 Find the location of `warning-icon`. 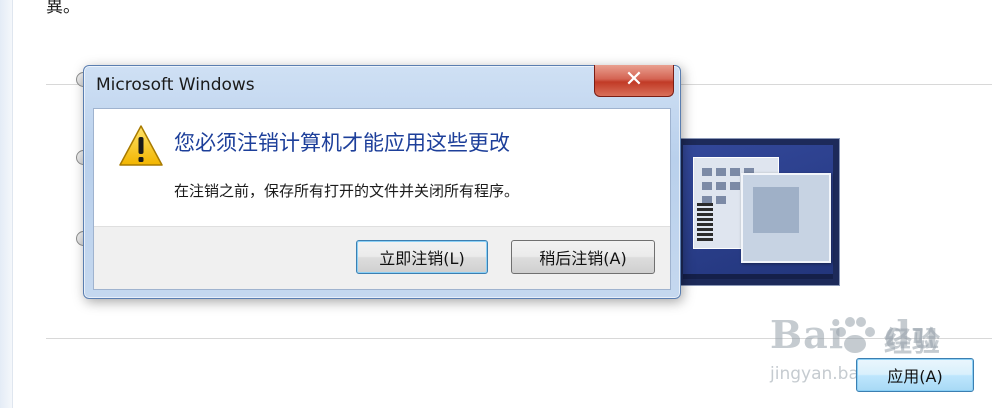

warning-icon is located at coordinates (141, 145).